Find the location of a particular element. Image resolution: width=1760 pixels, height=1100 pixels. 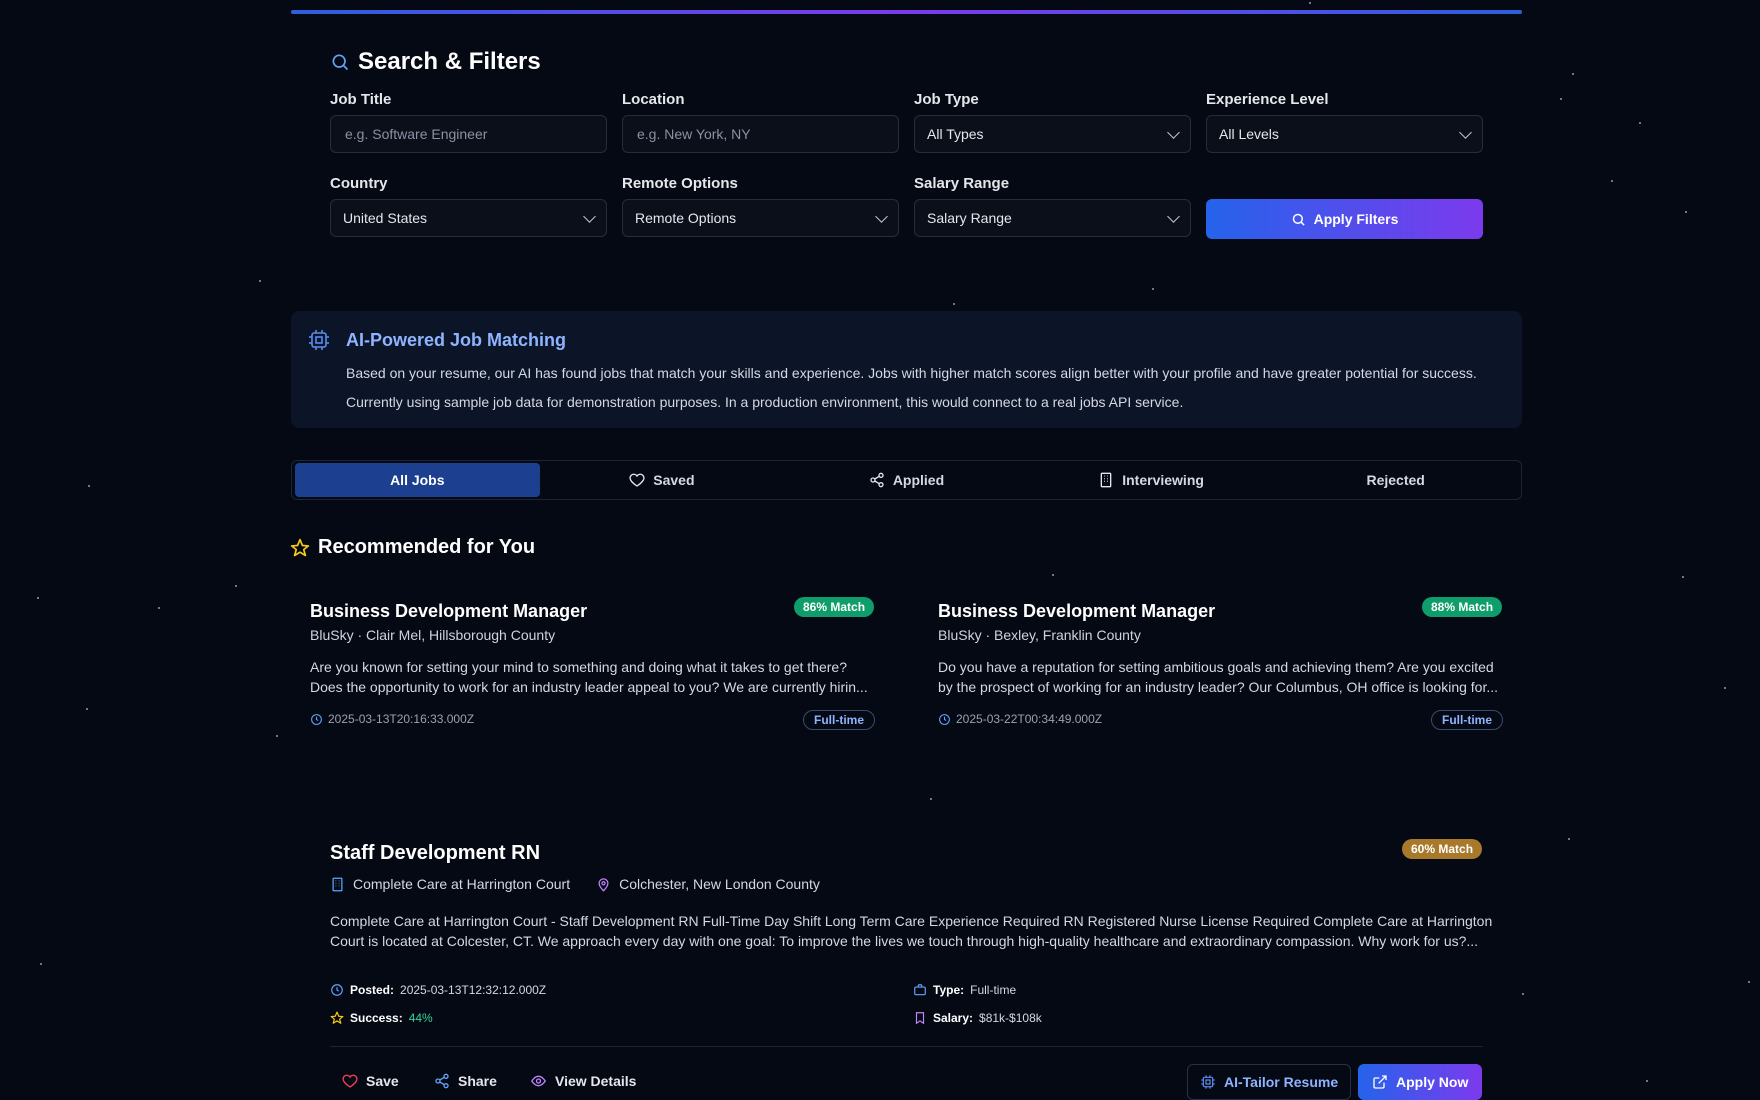

card-subtitle: BluSky · Clair Mel, Hillsborough County is located at coordinates (433, 635).